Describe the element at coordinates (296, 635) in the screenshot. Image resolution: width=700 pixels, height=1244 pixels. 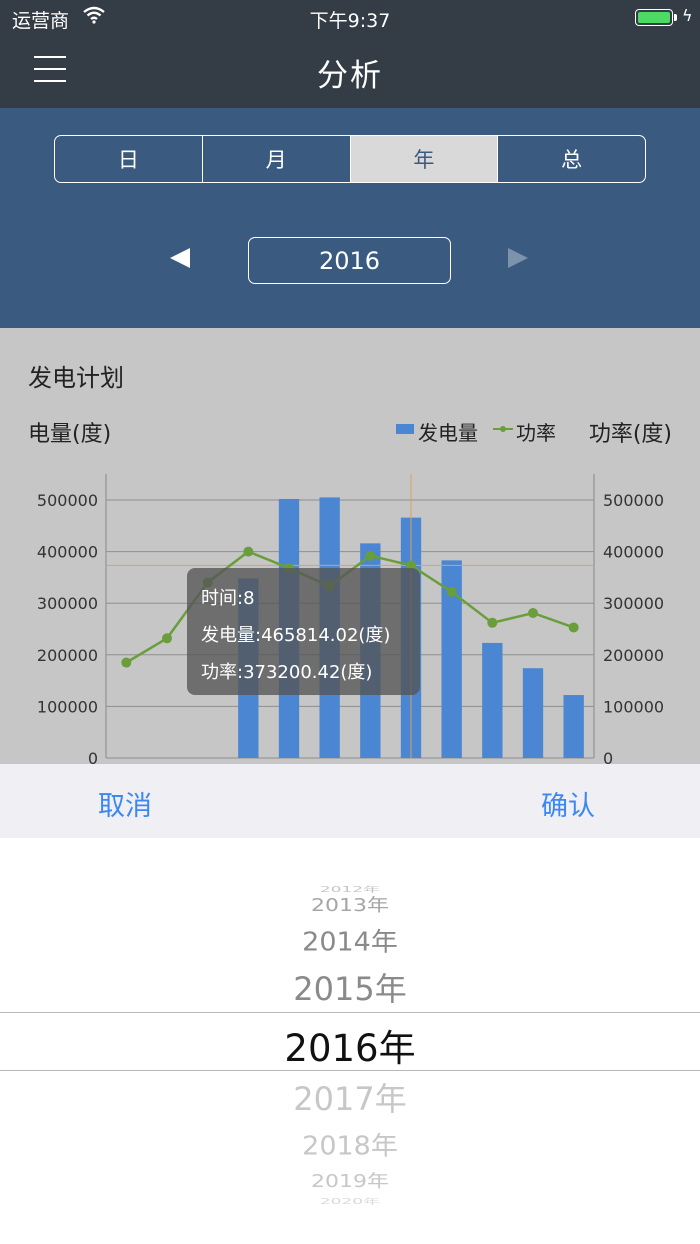
I see `tooltip-energy: 发电量:465814.02(度)` at that location.